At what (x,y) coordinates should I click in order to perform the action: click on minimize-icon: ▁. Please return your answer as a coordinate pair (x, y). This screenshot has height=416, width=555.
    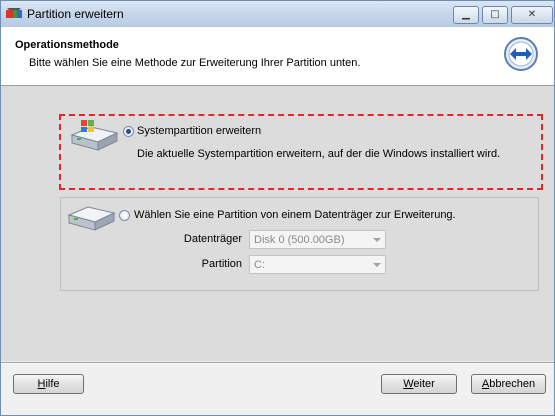
    Looking at the image, I should click on (466, 14).